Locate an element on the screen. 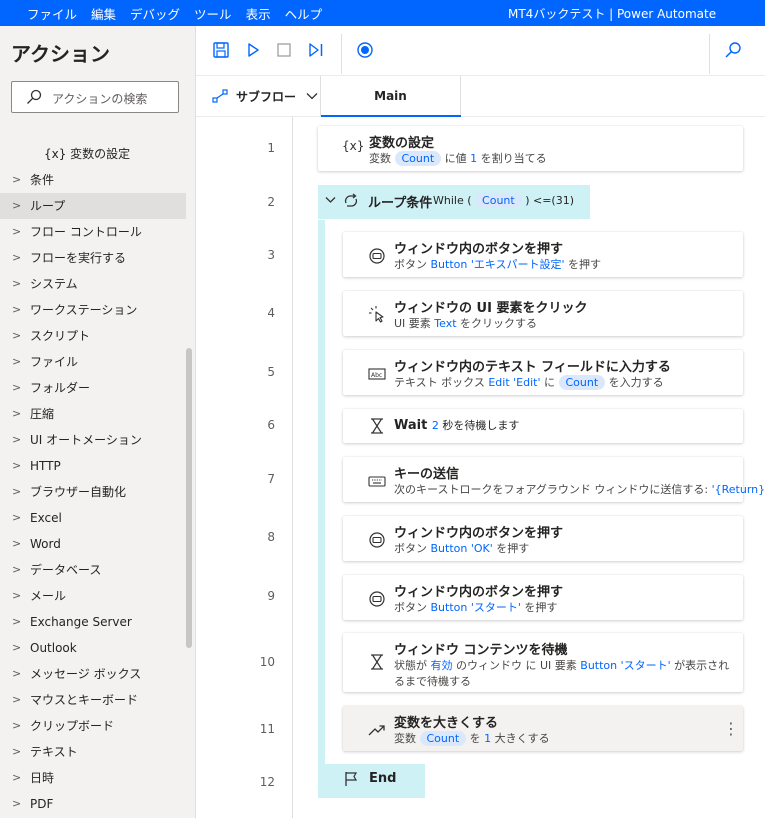 Image resolution: width=765 pixels, height=818 pixels. action-search-input: アクションの検索 is located at coordinates (95, 97).